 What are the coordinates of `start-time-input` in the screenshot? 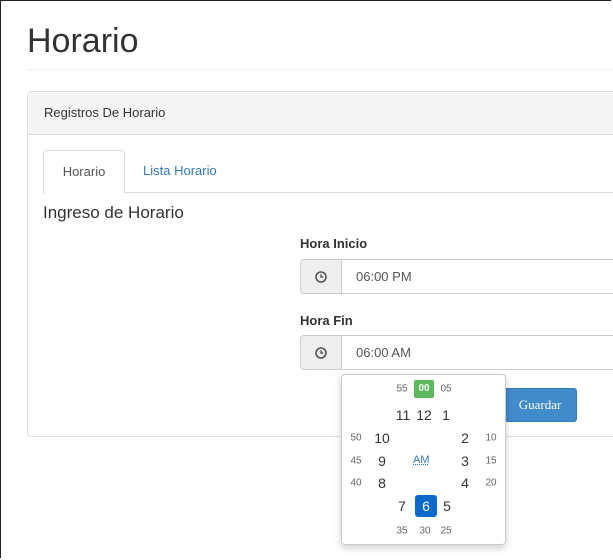 It's located at (477, 276).